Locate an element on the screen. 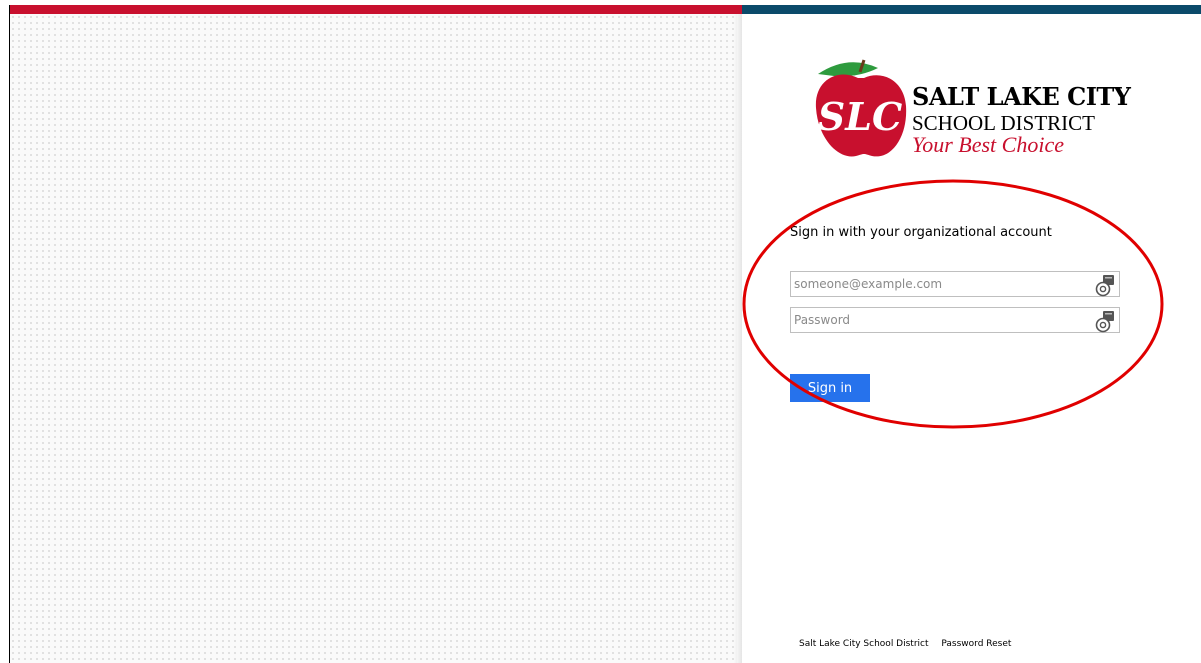 Image resolution: width=1201 pixels, height=663 pixels. accent-bar-red is located at coordinates (376, 9).